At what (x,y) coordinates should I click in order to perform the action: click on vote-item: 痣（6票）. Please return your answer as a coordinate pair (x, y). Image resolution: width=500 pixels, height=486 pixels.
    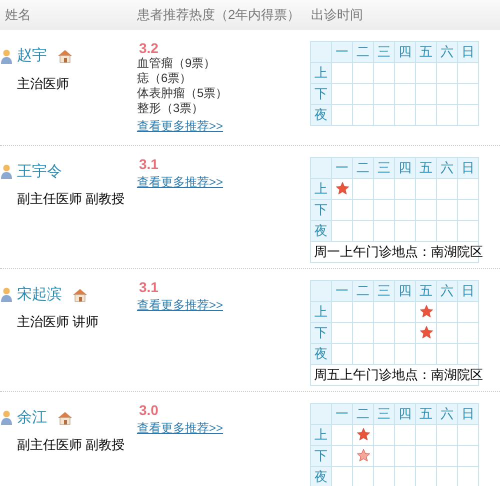
    Looking at the image, I should click on (165, 78).